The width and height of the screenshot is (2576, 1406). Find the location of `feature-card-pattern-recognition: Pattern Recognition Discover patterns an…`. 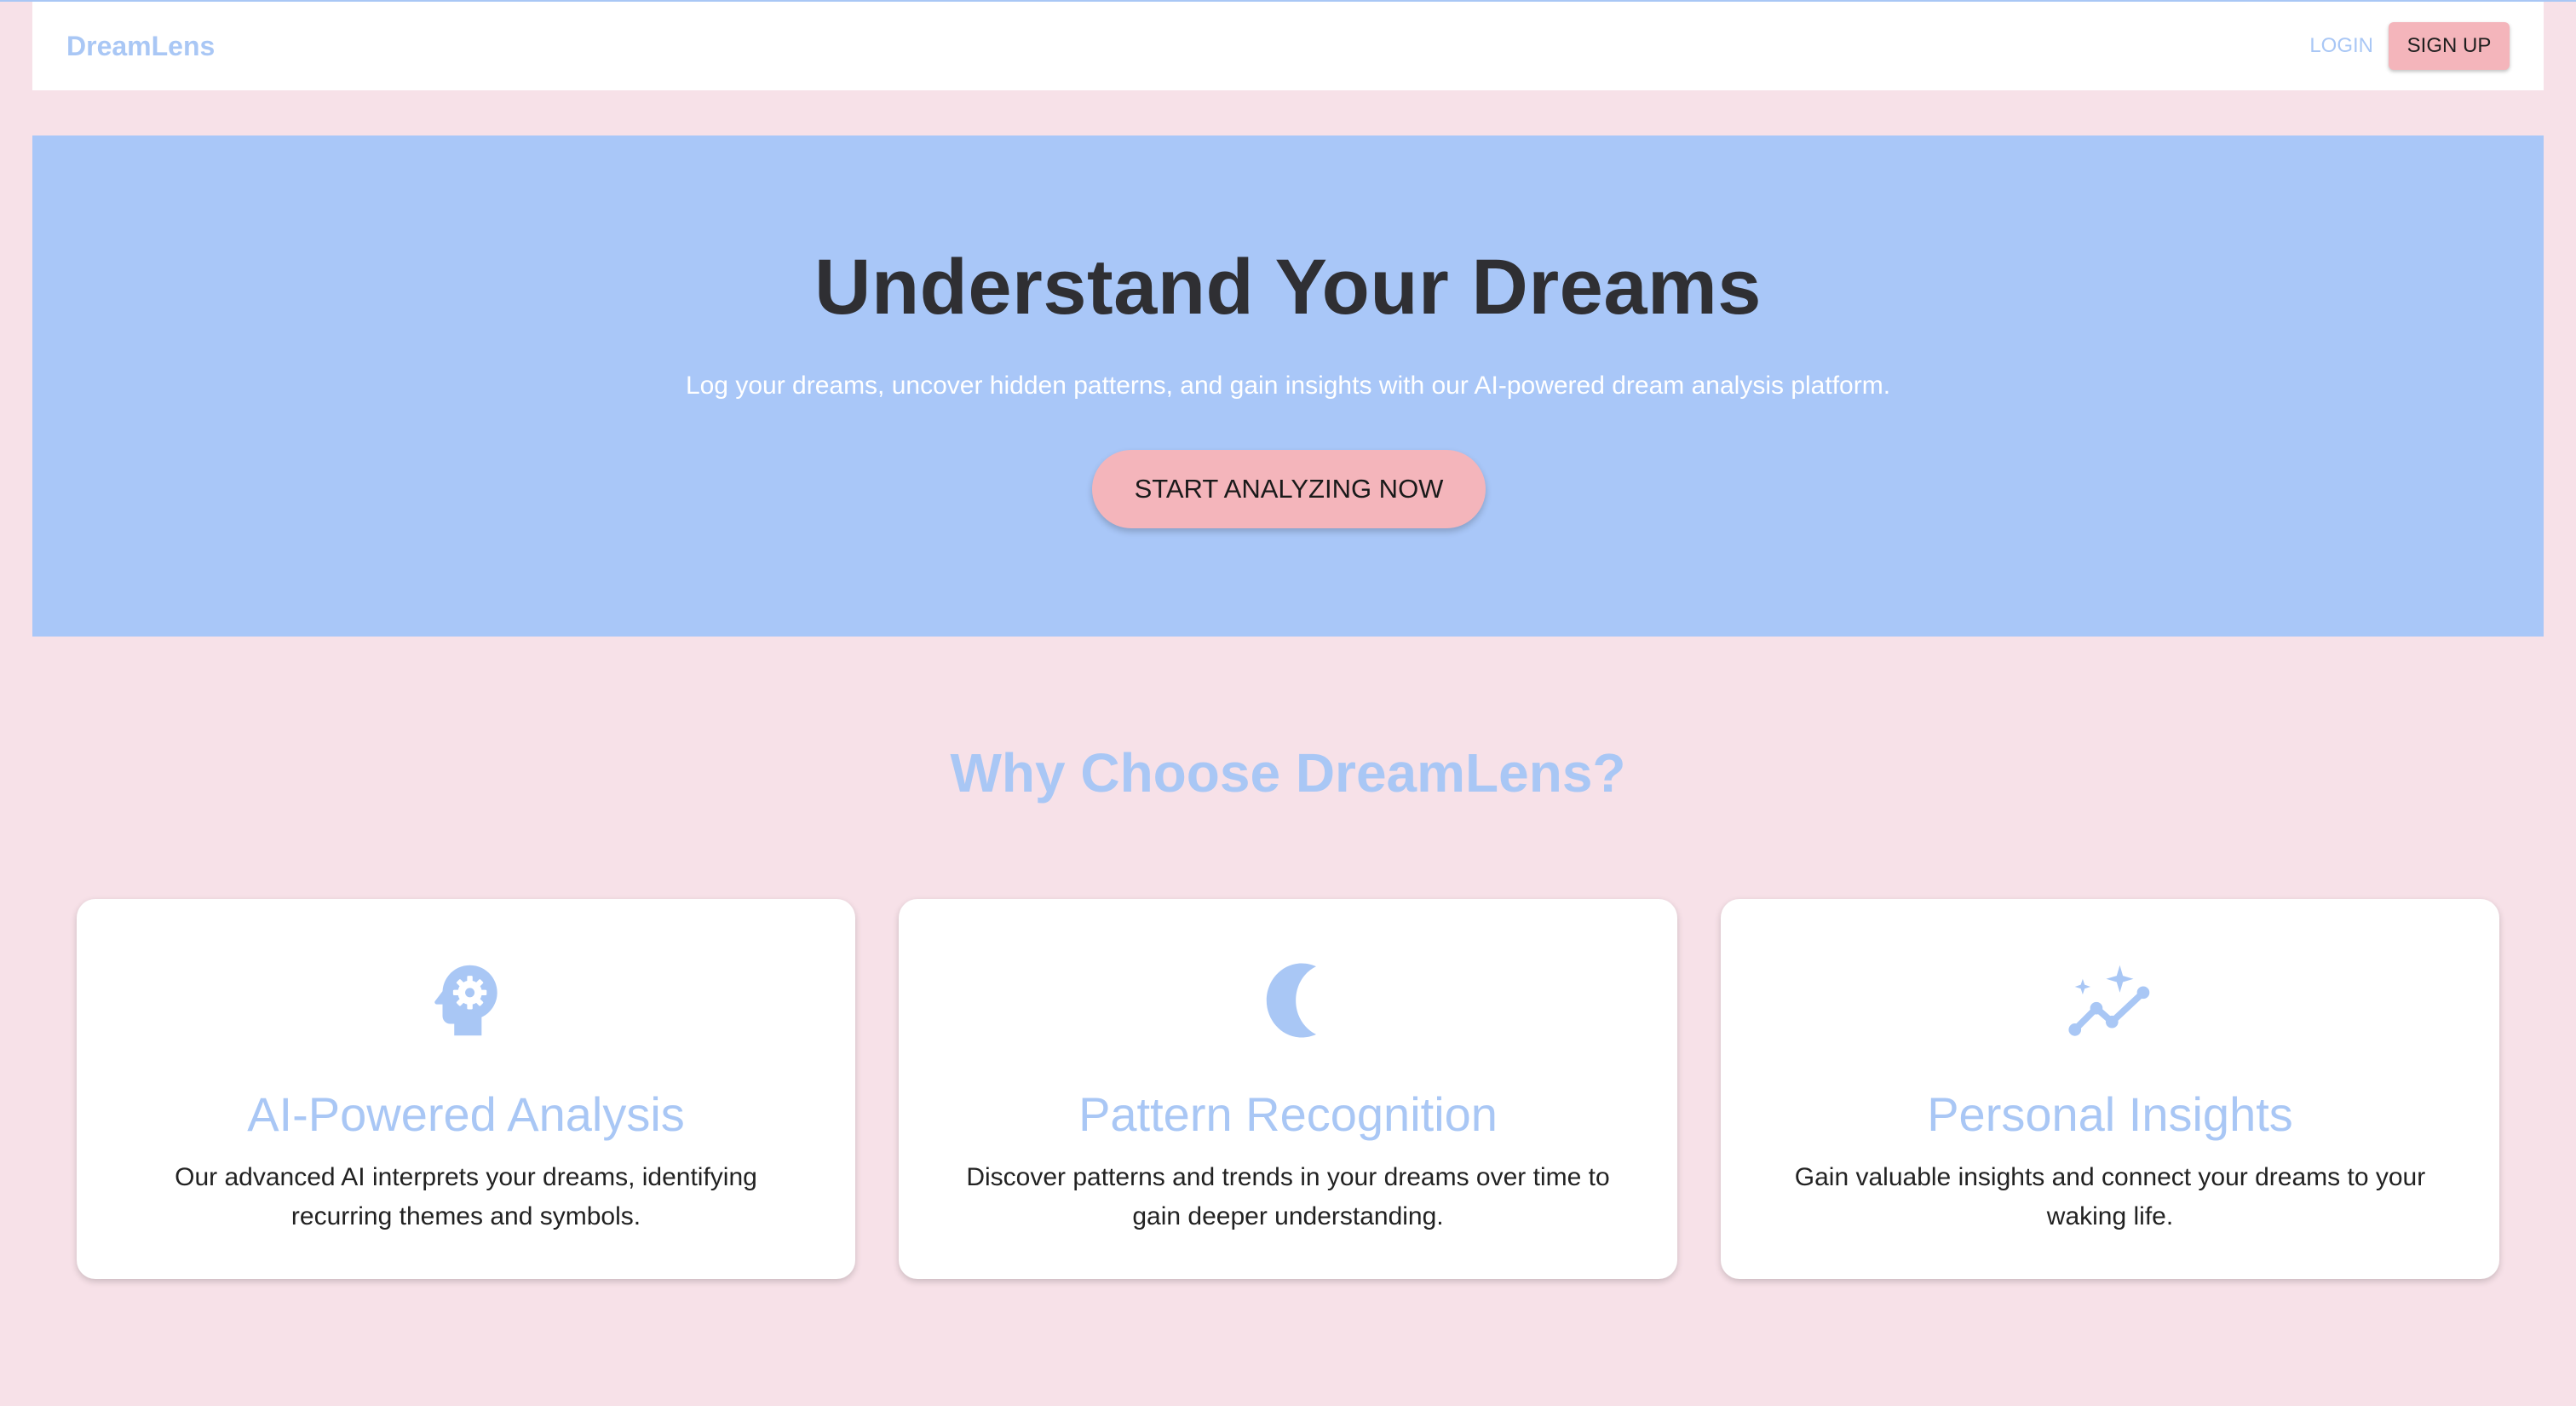

feature-card-pattern-recognition: Pattern Recognition Discover patterns an… is located at coordinates (1288, 1089).